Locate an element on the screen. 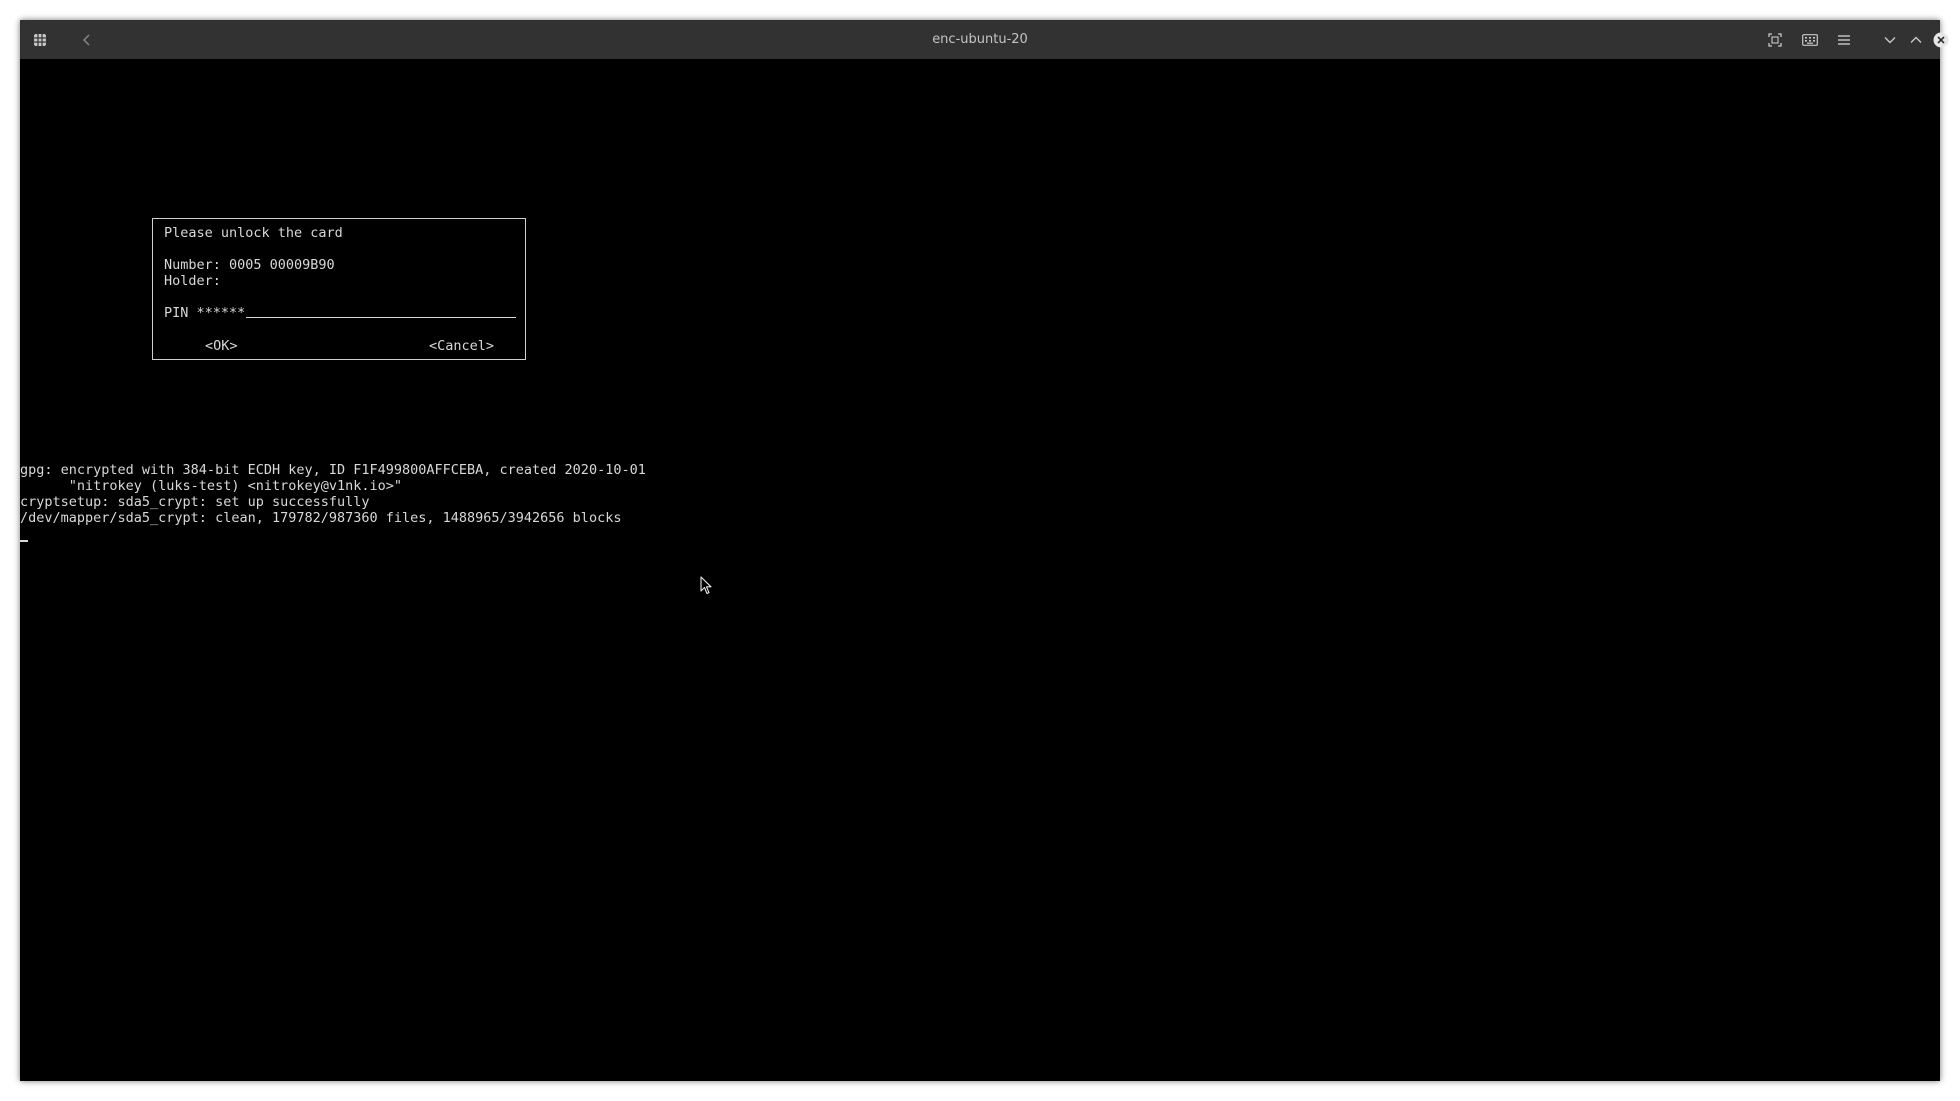 This screenshot has width=1960, height=1101. dialog-title: Please unlock the card is located at coordinates (253, 233).